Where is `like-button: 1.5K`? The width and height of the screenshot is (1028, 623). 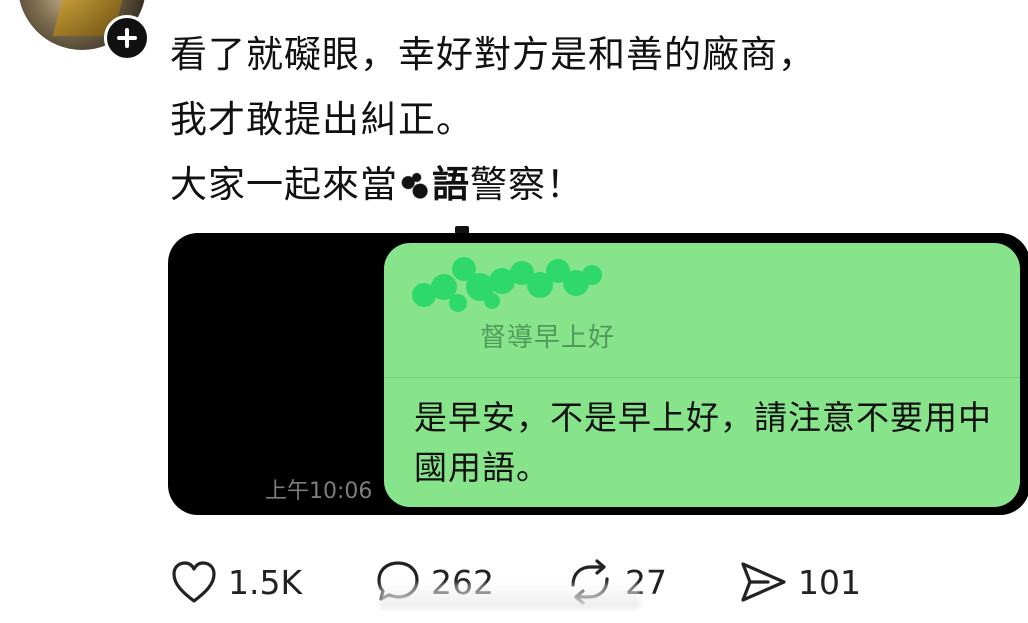 like-button: 1.5K is located at coordinates (236, 582).